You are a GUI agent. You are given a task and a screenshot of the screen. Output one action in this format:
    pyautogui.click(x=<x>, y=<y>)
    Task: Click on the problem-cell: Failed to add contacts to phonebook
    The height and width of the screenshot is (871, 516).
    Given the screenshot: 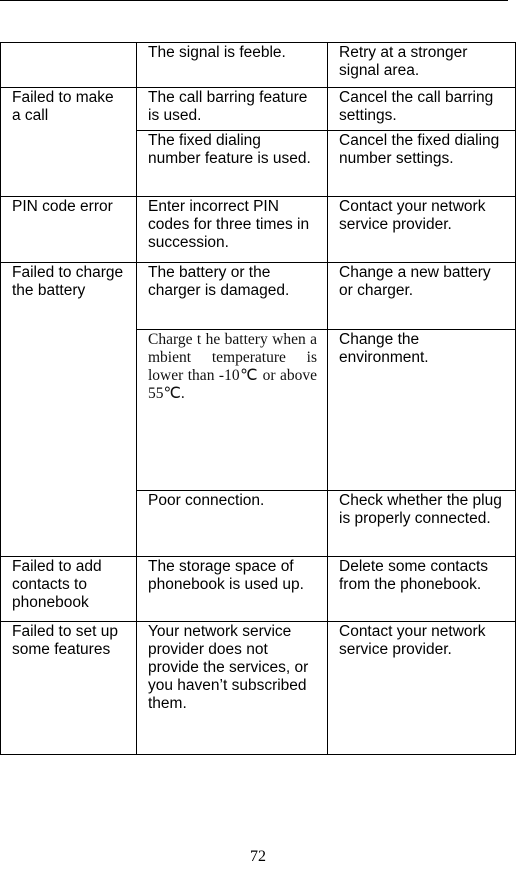 What is the action you would take?
    pyautogui.click(x=68, y=589)
    